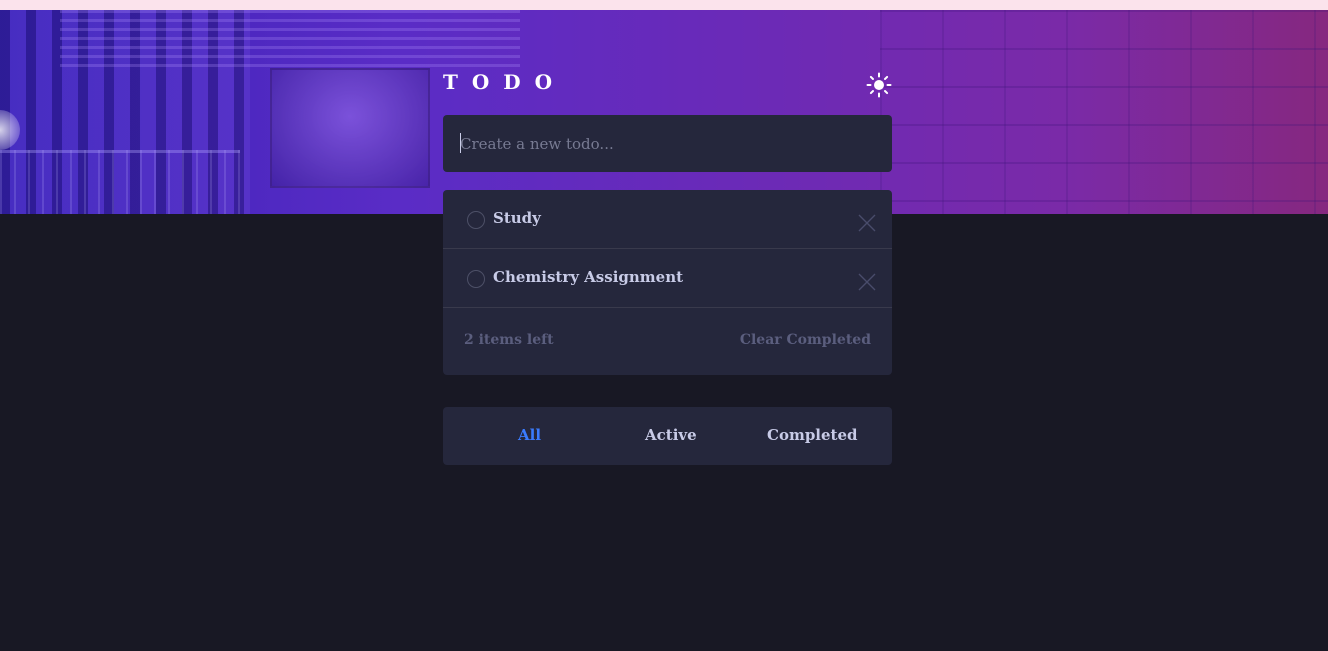  Describe the element at coordinates (667, 85) in the screenshot. I see `header: TODO` at that location.